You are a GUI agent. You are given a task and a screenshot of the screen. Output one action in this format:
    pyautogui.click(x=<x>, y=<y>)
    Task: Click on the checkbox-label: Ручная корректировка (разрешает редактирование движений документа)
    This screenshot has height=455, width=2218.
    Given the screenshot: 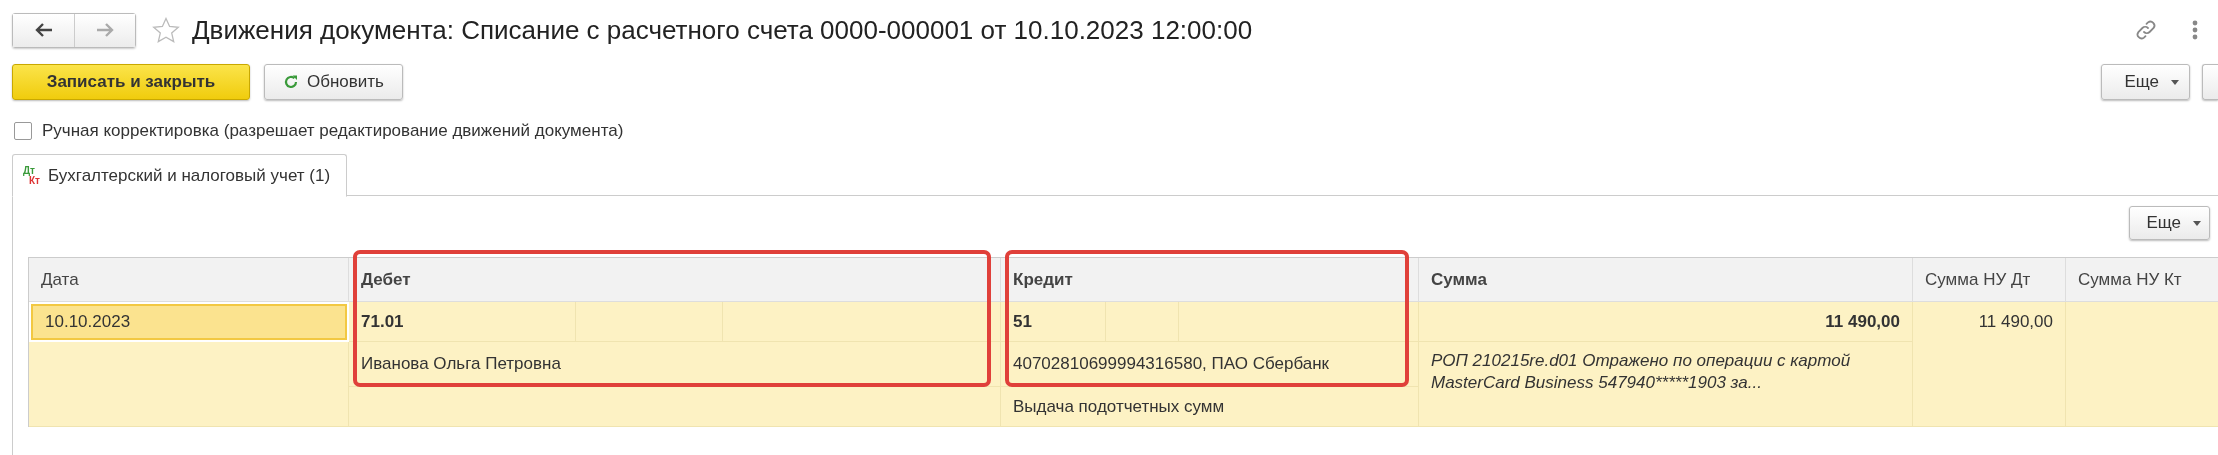 What is the action you would take?
    pyautogui.click(x=333, y=131)
    